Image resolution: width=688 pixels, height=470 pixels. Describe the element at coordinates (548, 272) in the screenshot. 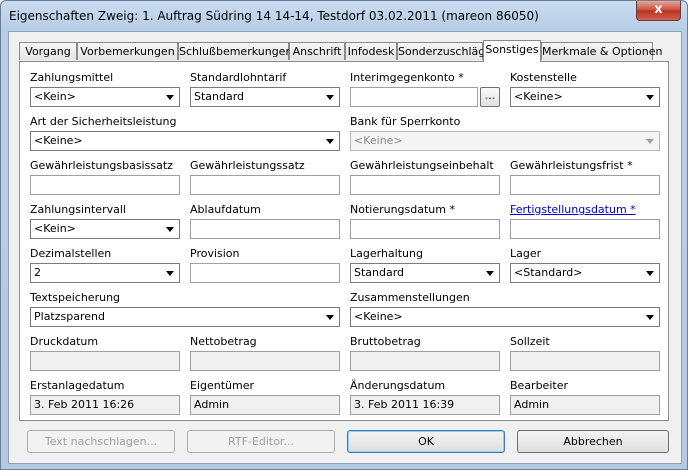

I see `lager-value: <Standard>` at that location.